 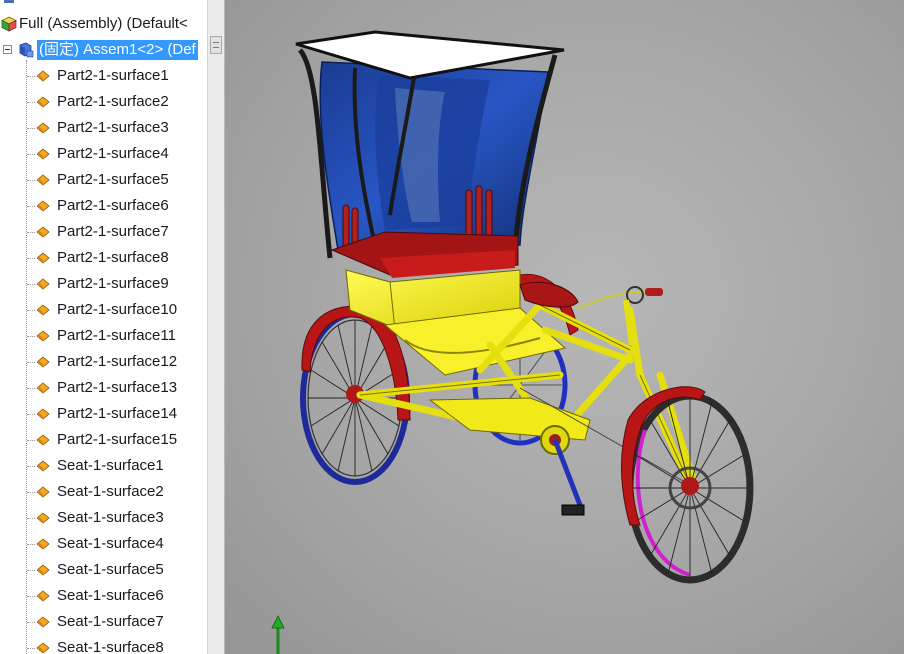 What do you see at coordinates (113, 231) in the screenshot?
I see `tree-item-label: Part2-1-surface7` at bounding box center [113, 231].